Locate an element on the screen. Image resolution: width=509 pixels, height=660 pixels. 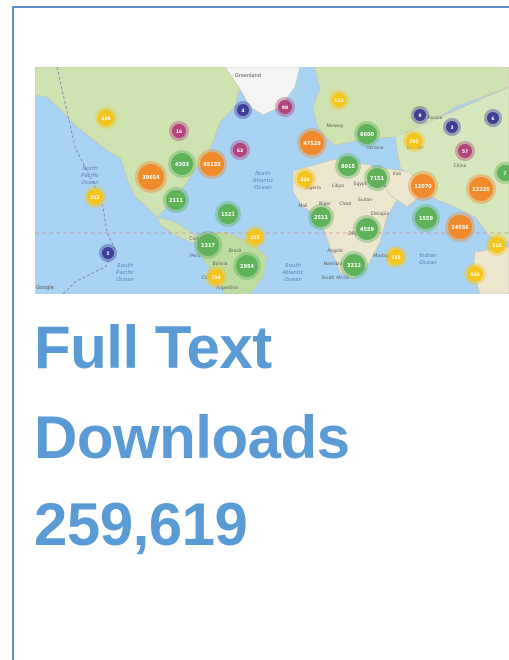
map-label-npo2: Pacific is located at coordinates (90, 176).